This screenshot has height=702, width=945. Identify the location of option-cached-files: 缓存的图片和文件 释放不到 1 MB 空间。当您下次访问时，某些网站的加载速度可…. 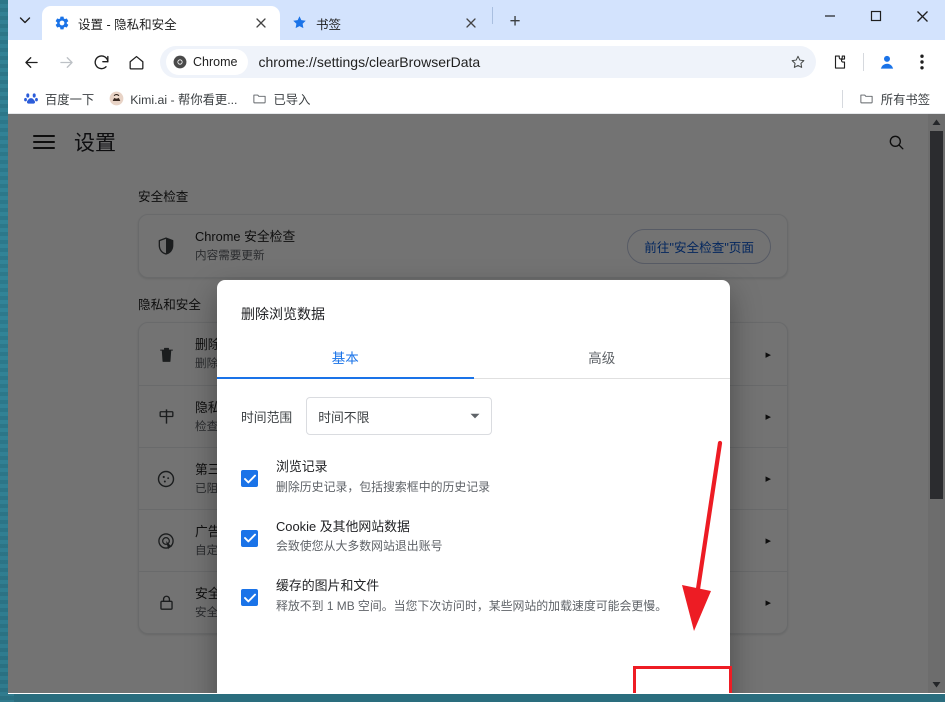
(473, 596).